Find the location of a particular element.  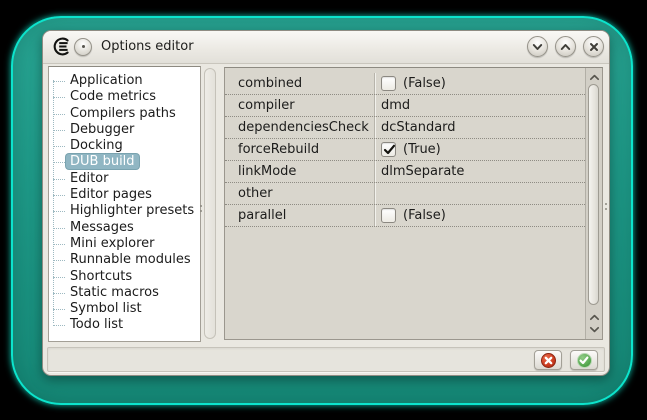

sidebar-item-code-metrics: Code metrics is located at coordinates (124, 97).